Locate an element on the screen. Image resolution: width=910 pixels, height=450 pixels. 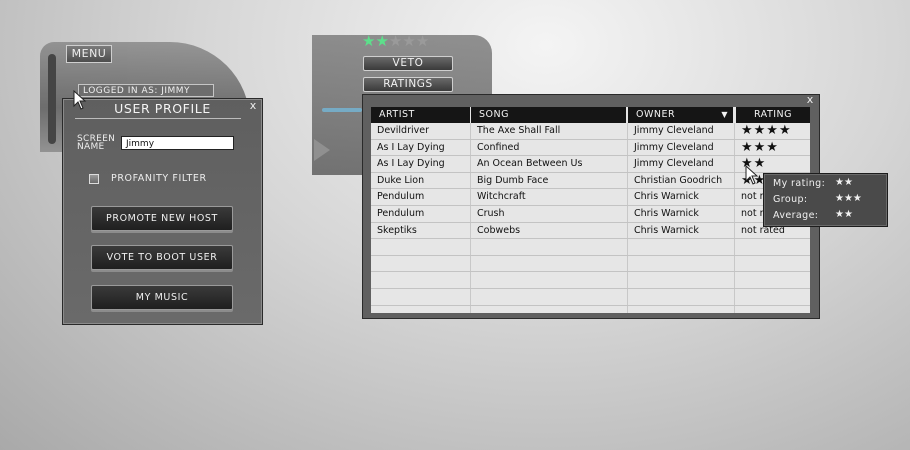
logged-in-status: LOGGED IN AS: JIMMY is located at coordinates (146, 90).